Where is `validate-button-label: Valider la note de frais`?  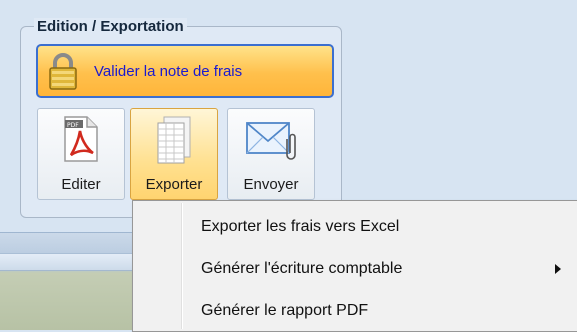
validate-button-label: Valider la note de frais is located at coordinates (168, 71).